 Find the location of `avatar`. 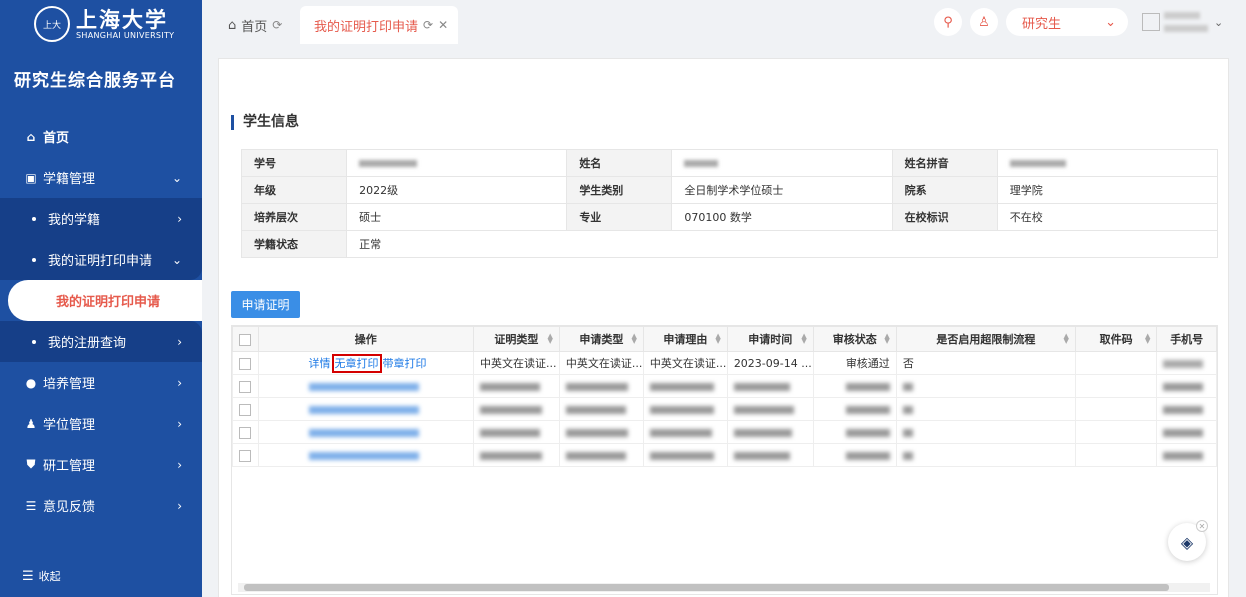

avatar is located at coordinates (1151, 22).